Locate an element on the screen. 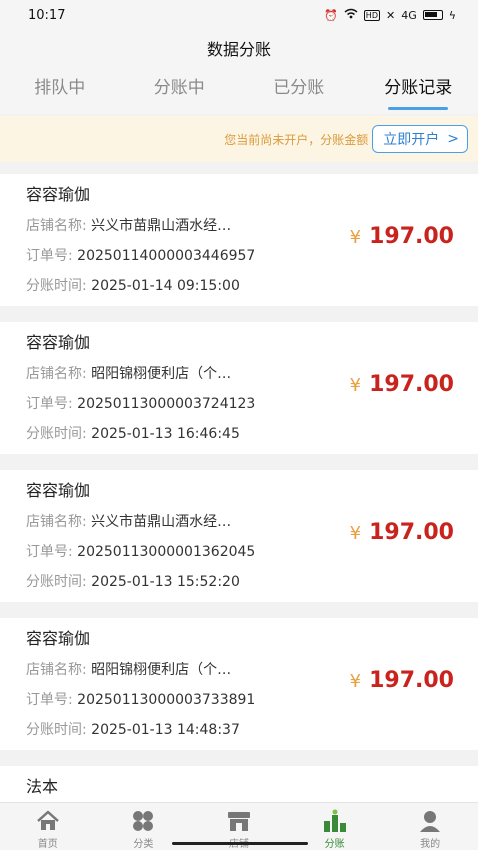  time-value: 2025-01-13 16:46:45 is located at coordinates (165, 434).